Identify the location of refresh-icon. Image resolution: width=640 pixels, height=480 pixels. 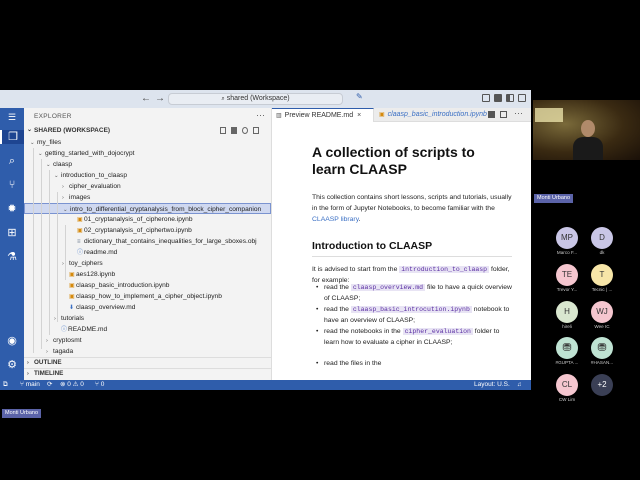
(245, 130).